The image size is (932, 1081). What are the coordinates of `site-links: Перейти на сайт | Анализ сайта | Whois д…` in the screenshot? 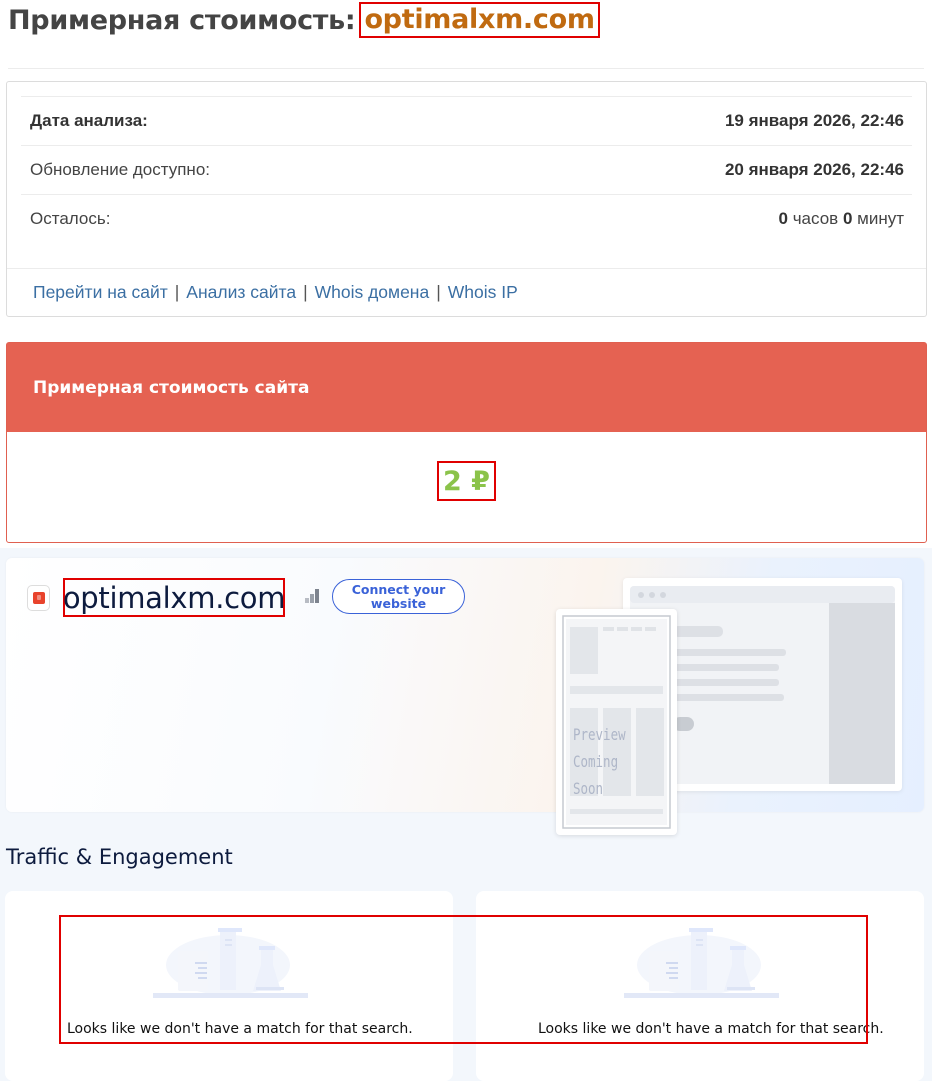 It's located at (466, 292).